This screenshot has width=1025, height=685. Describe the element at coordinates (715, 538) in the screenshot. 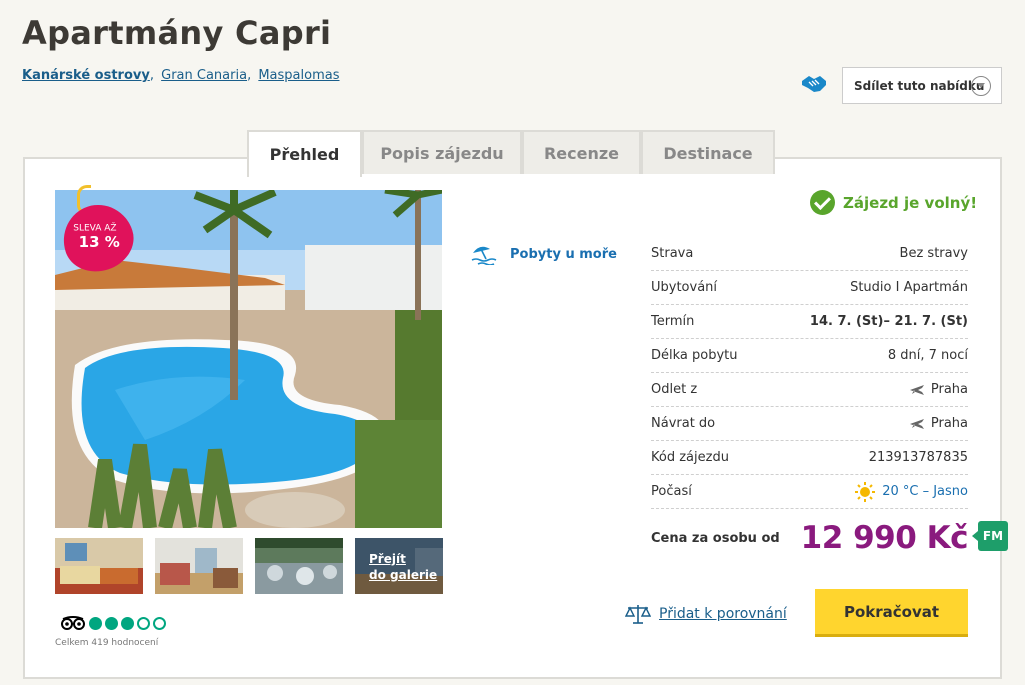

I see `price-label: Cena za osobu od` at that location.